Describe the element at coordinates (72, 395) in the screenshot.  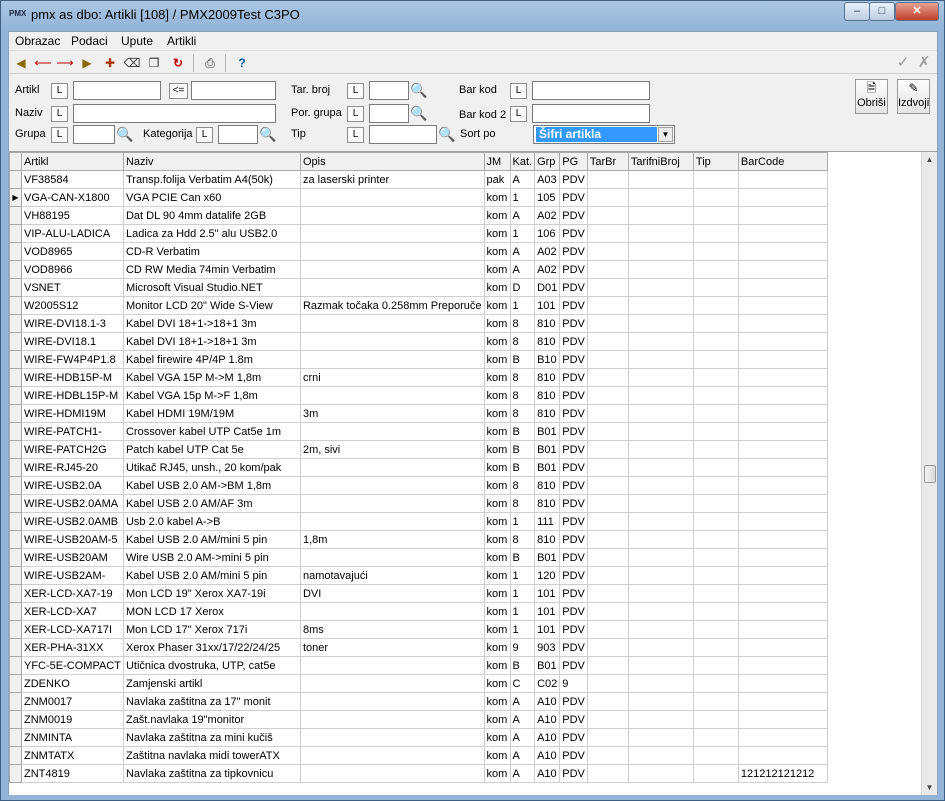
I see `table-cell: WIRE-HDBL15P-M` at that location.